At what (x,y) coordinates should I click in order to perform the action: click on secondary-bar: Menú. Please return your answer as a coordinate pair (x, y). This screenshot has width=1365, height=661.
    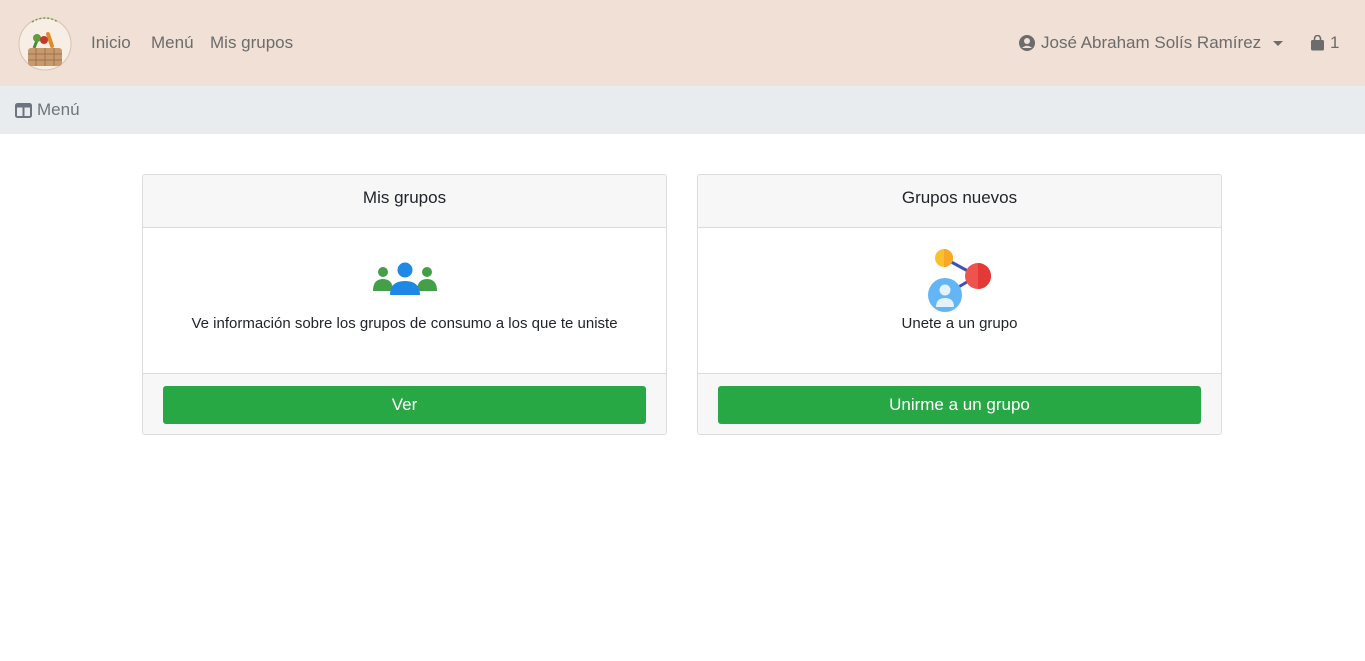
    Looking at the image, I should click on (682, 110).